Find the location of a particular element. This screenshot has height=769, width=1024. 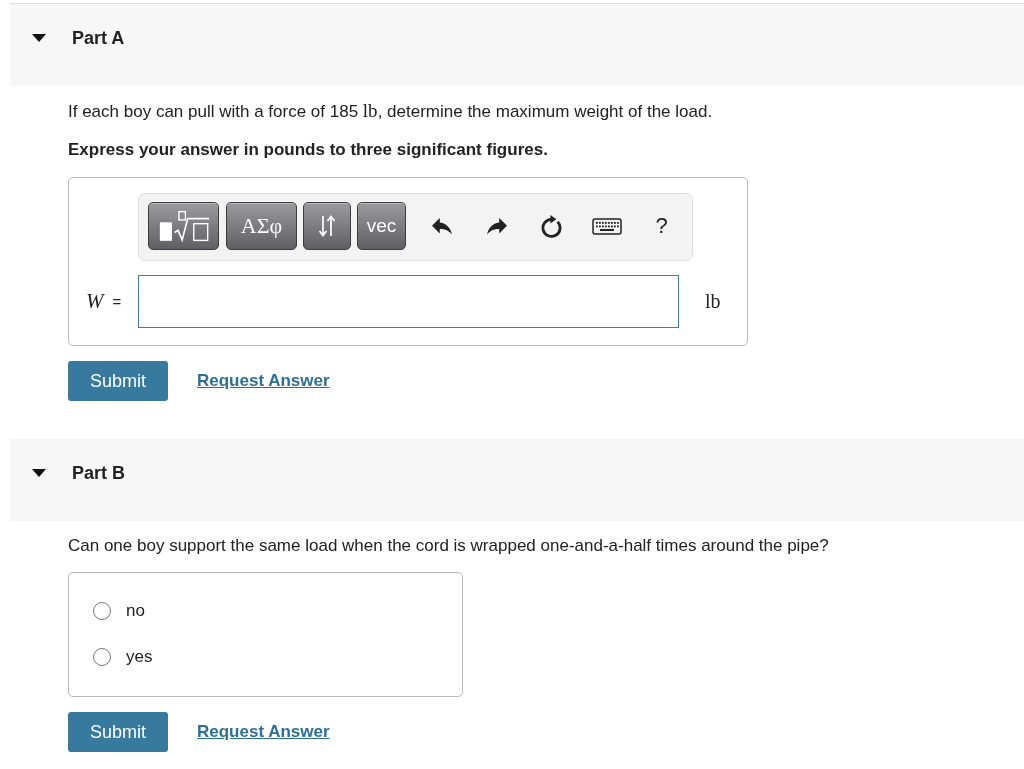

variable-label: W is located at coordinates (95, 301).